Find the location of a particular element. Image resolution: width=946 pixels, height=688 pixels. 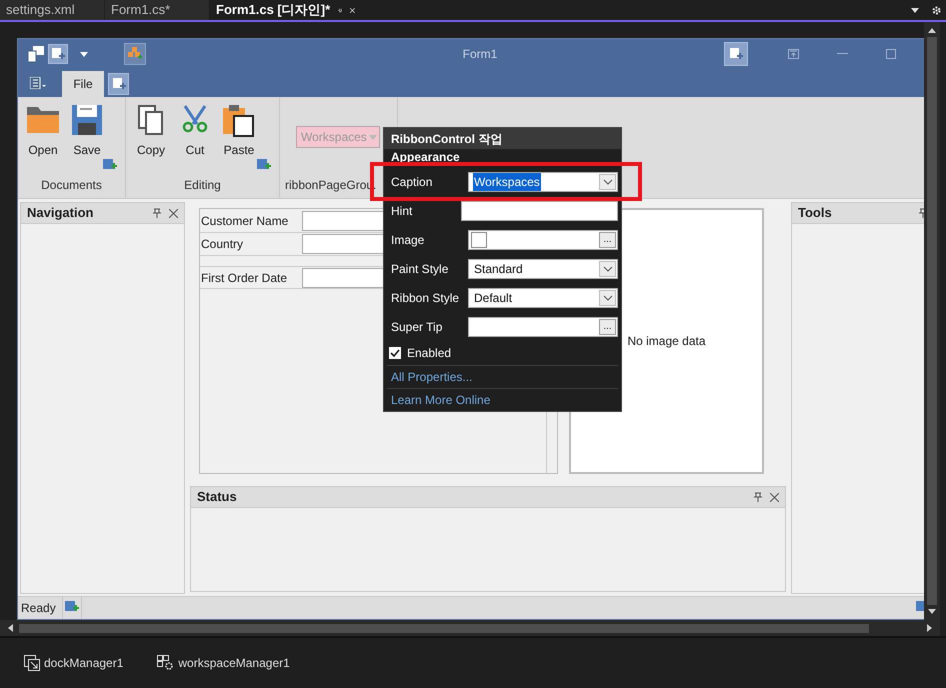

group-caption: Editing is located at coordinates (202, 185).